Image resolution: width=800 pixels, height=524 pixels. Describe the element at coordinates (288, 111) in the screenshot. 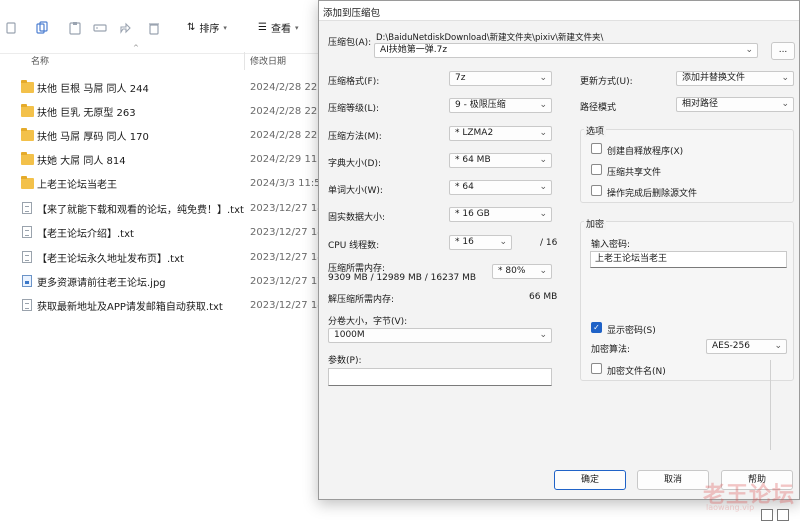

I see `file-date: 2024/2/28 22:4` at that location.